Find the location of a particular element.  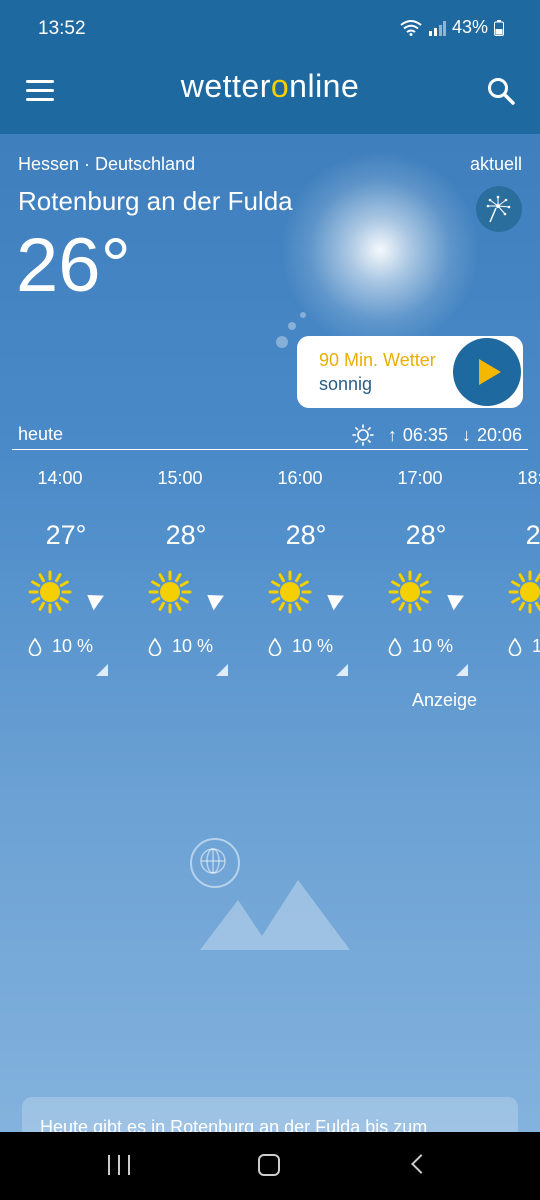

hour-time: 18:00 is located at coordinates (528, 478).